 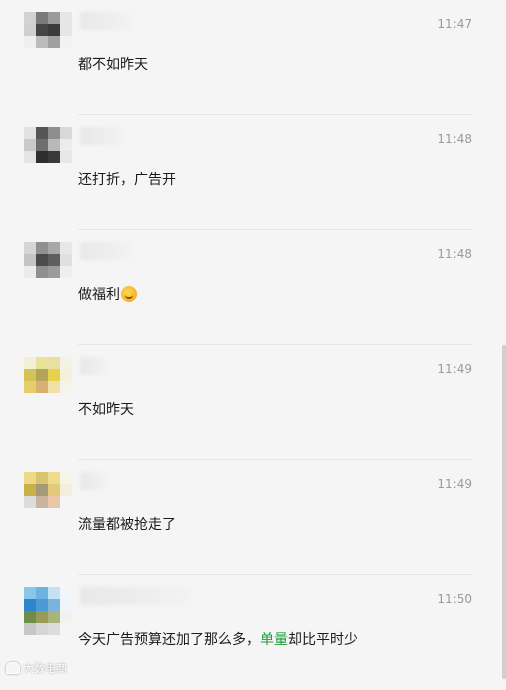 I want to click on message-text: 流量都被抢走了, so click(x=127, y=525).